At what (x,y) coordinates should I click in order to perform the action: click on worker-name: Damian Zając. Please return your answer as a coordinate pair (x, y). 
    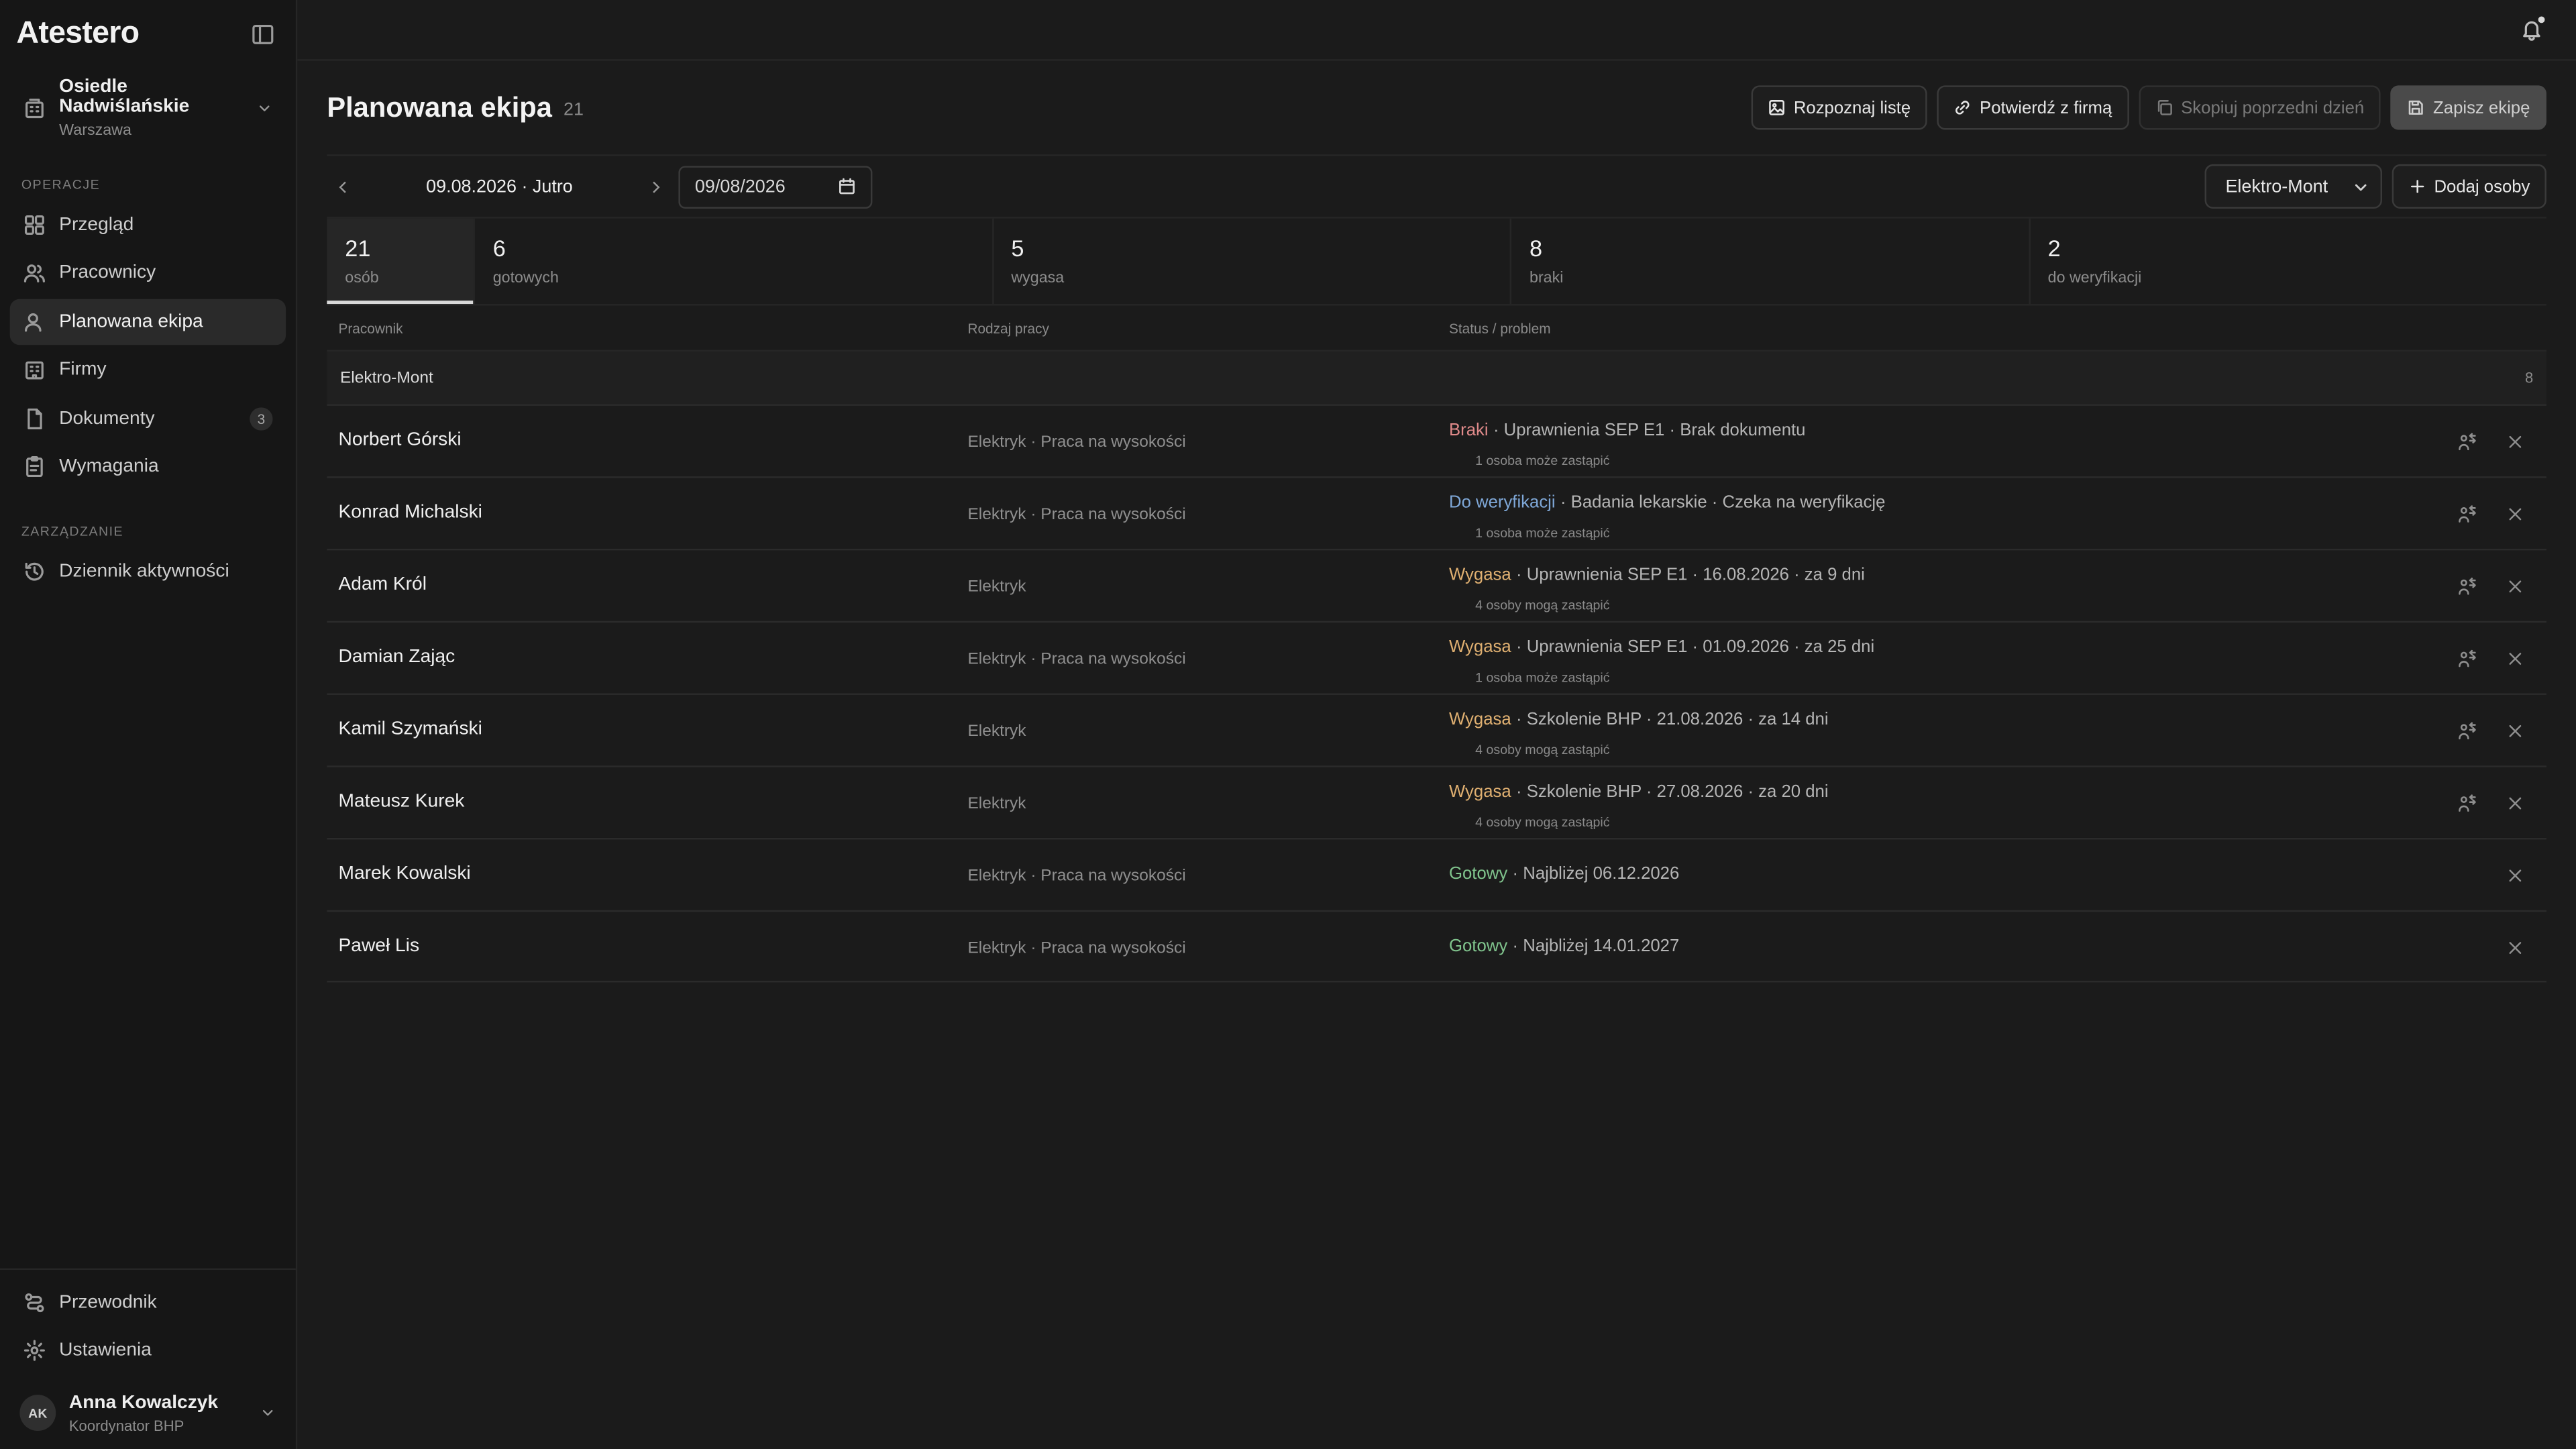
    Looking at the image, I should click on (396, 657).